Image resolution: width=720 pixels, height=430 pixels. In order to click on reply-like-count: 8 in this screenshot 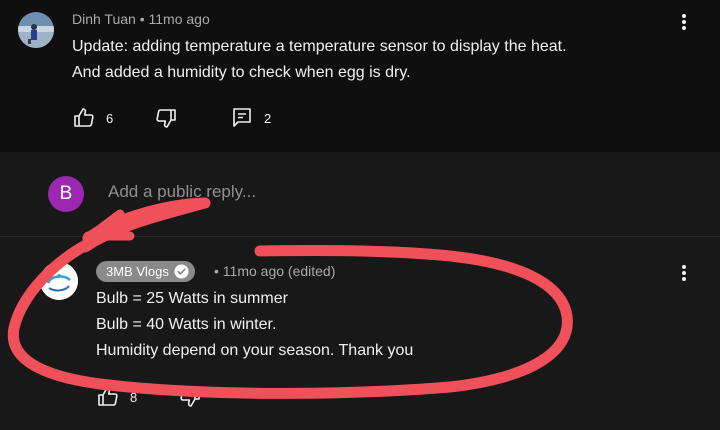, I will do `click(134, 397)`.